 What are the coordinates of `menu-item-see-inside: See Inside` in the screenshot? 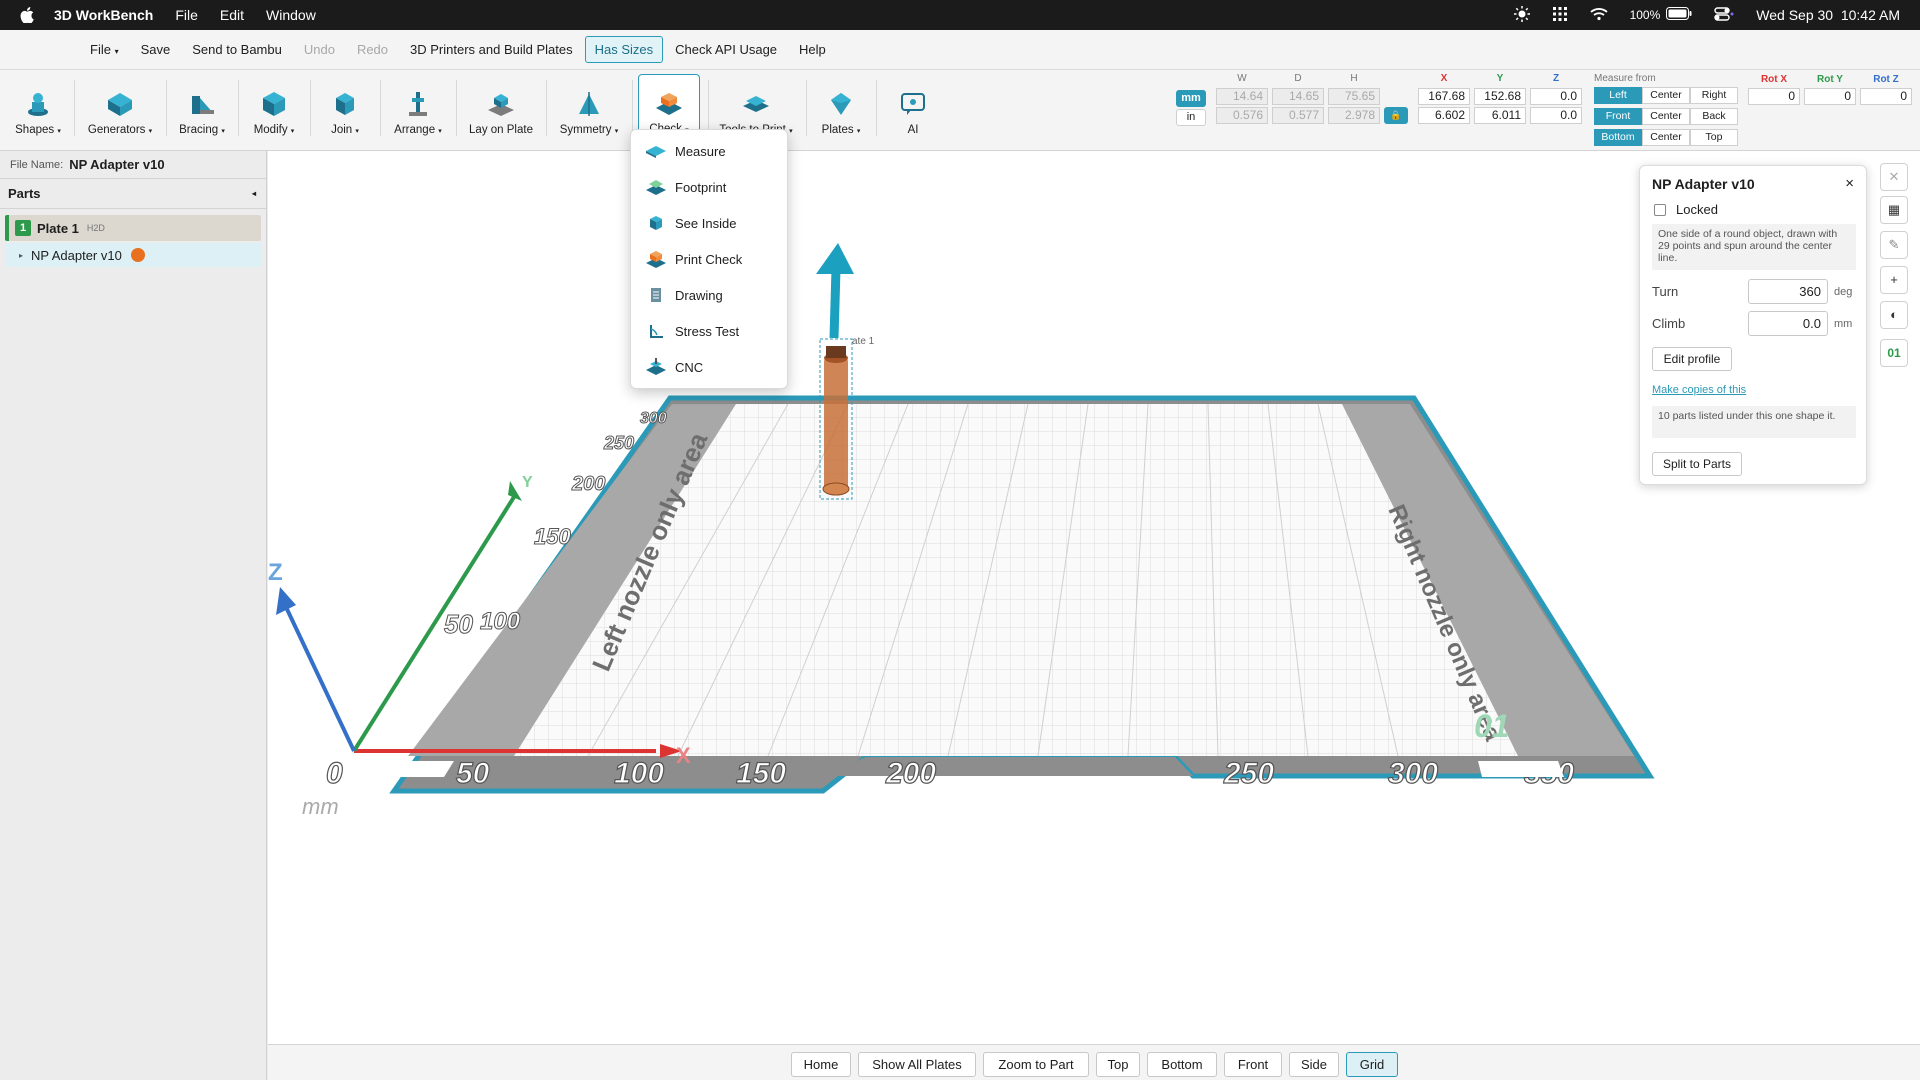 It's located at (710, 223).